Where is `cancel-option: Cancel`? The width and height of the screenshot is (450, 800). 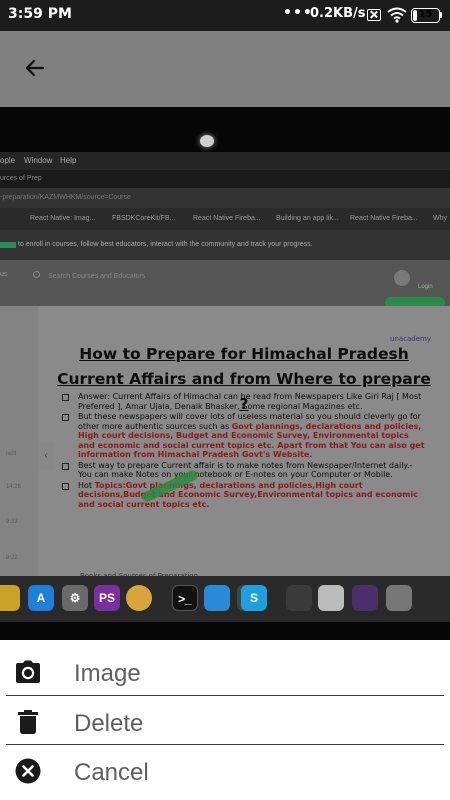
cancel-option: Cancel is located at coordinates (225, 769).